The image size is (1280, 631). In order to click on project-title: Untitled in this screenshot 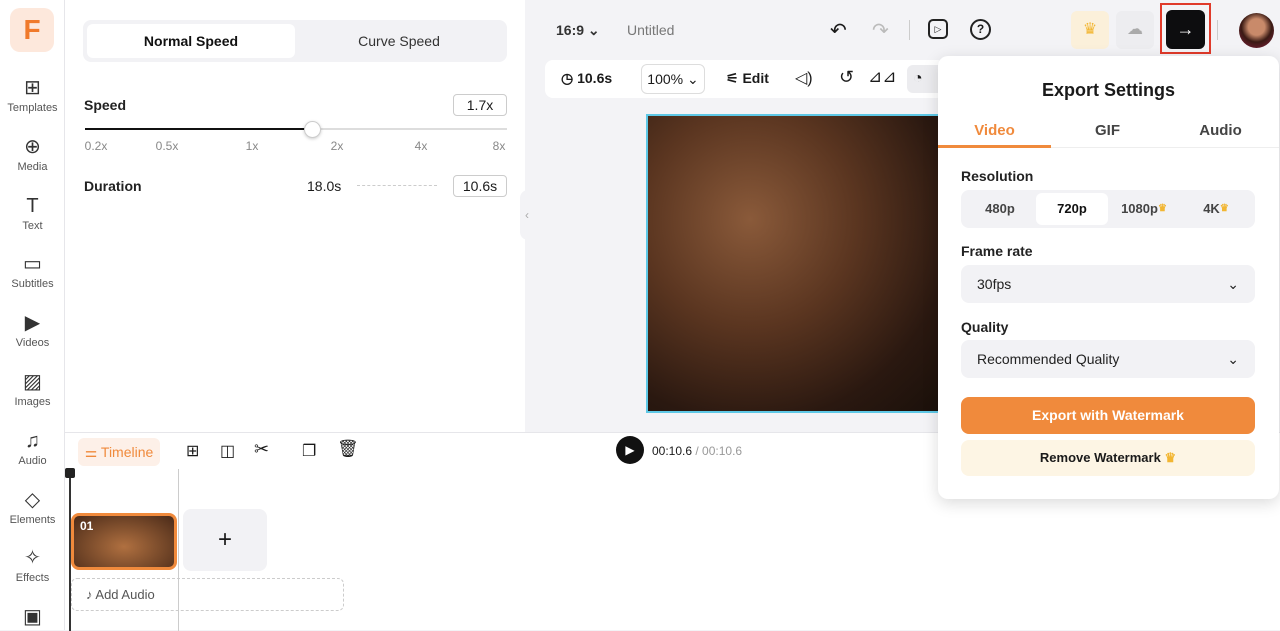, I will do `click(650, 30)`.